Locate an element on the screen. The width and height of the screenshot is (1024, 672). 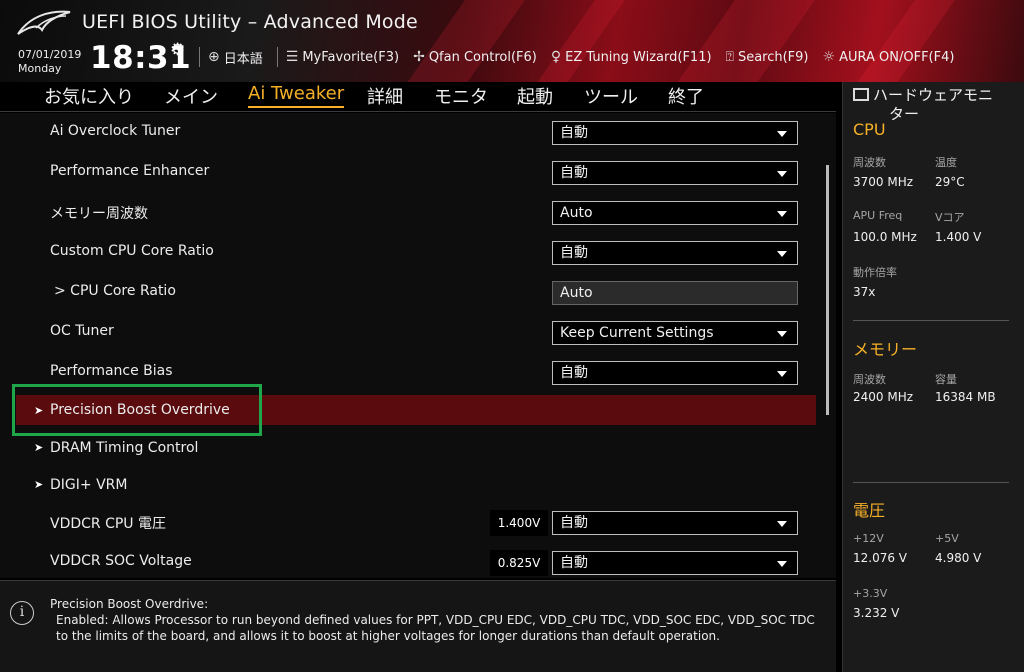
settings-scrollbar is located at coordinates (827, 290).